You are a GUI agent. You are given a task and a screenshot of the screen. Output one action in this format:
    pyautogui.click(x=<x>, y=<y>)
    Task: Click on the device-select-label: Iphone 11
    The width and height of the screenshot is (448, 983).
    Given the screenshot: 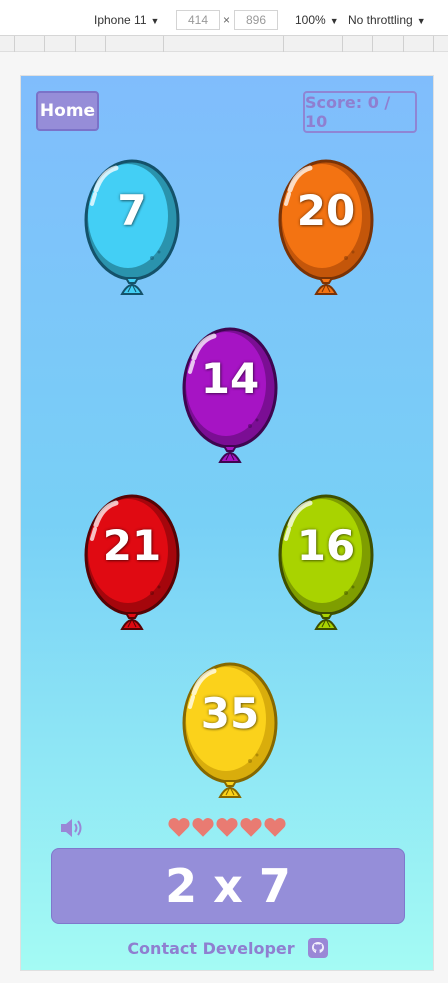 What is the action you would take?
    pyautogui.click(x=120, y=20)
    